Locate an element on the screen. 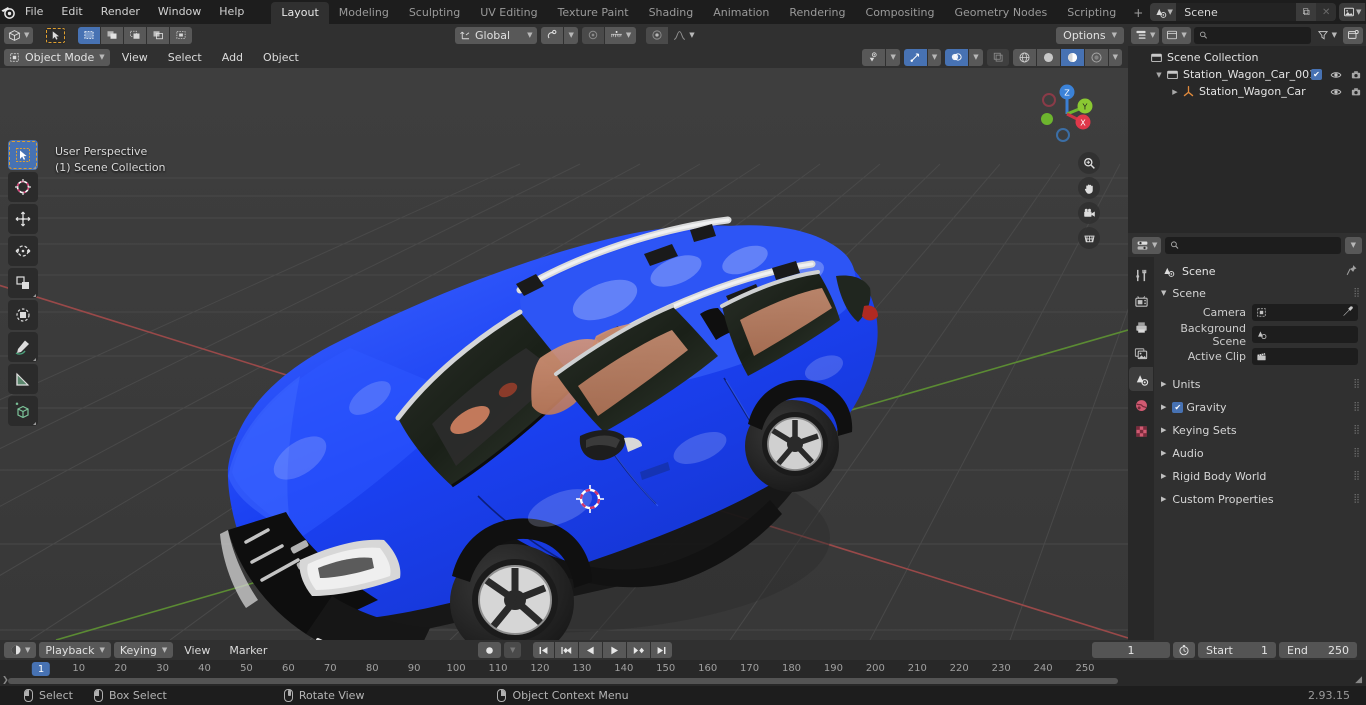 Image resolution: width=1366 pixels, height=705 pixels. properties-search-field is located at coordinates (1259, 245).